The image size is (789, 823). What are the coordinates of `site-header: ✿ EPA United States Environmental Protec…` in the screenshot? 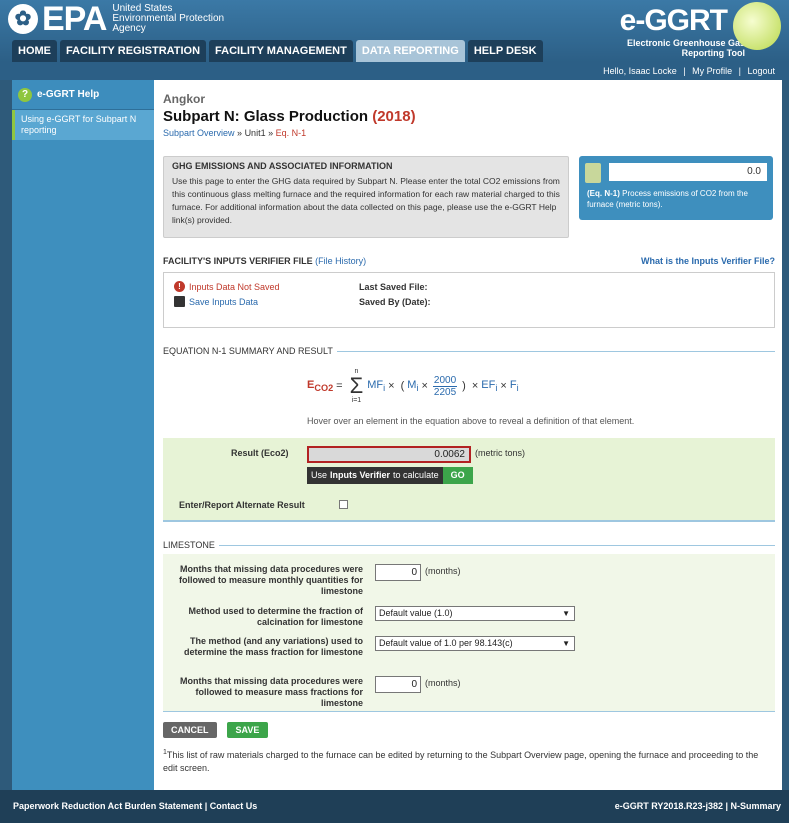 It's located at (394, 31).